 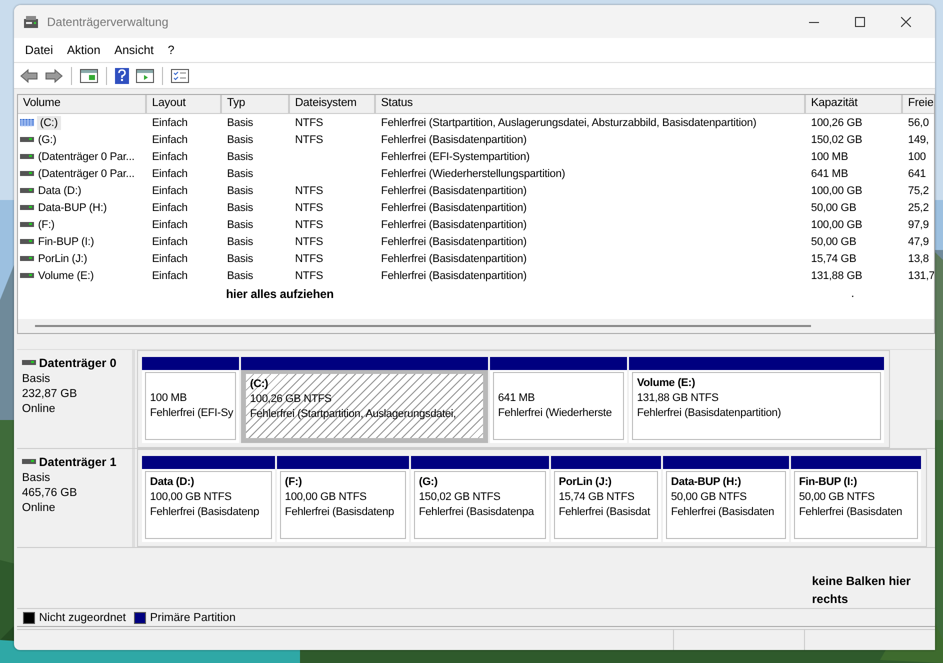 I want to click on table-cell: 131,7, so click(x=921, y=276).